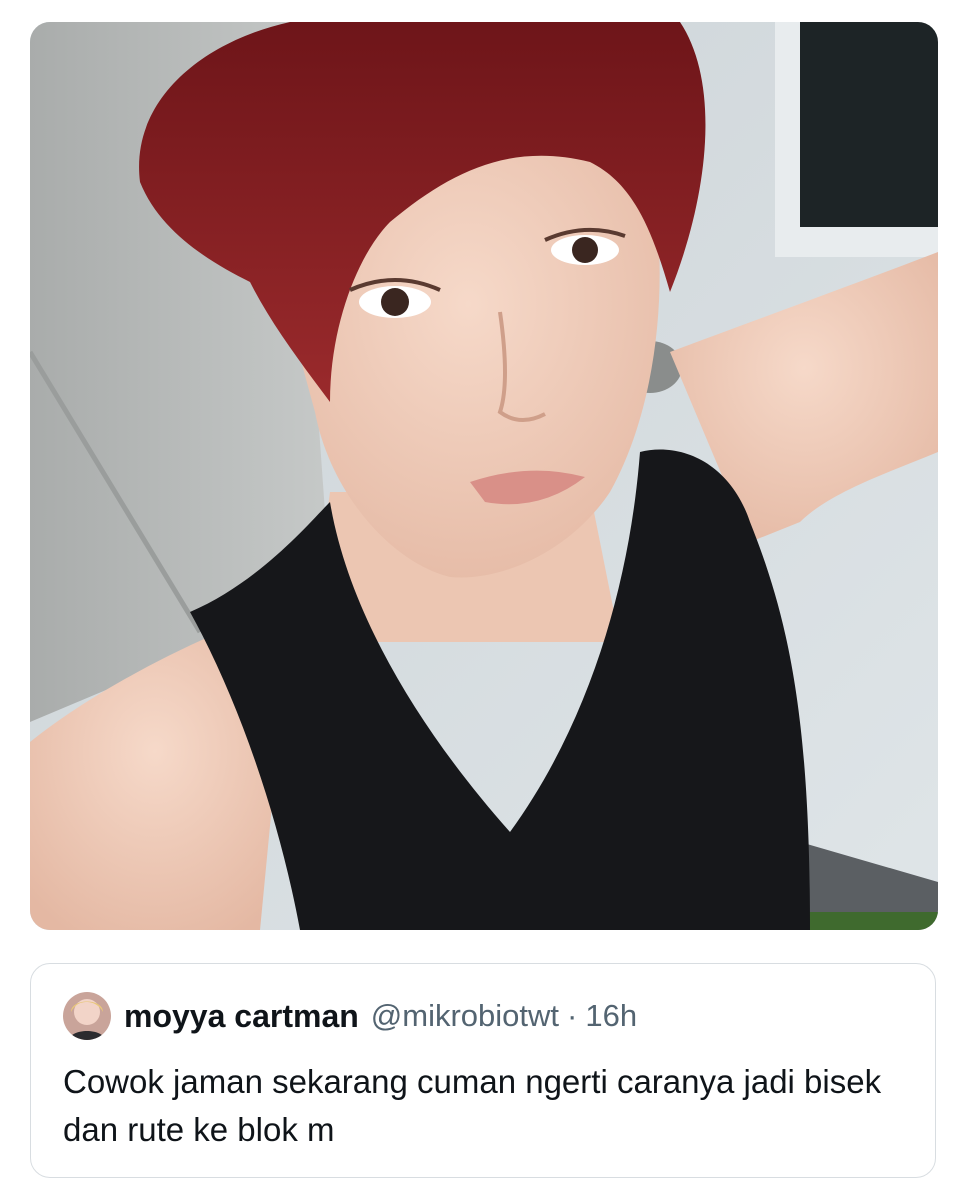 This screenshot has width=968, height=1200. I want to click on author-display-name: moyya cartman, so click(241, 1016).